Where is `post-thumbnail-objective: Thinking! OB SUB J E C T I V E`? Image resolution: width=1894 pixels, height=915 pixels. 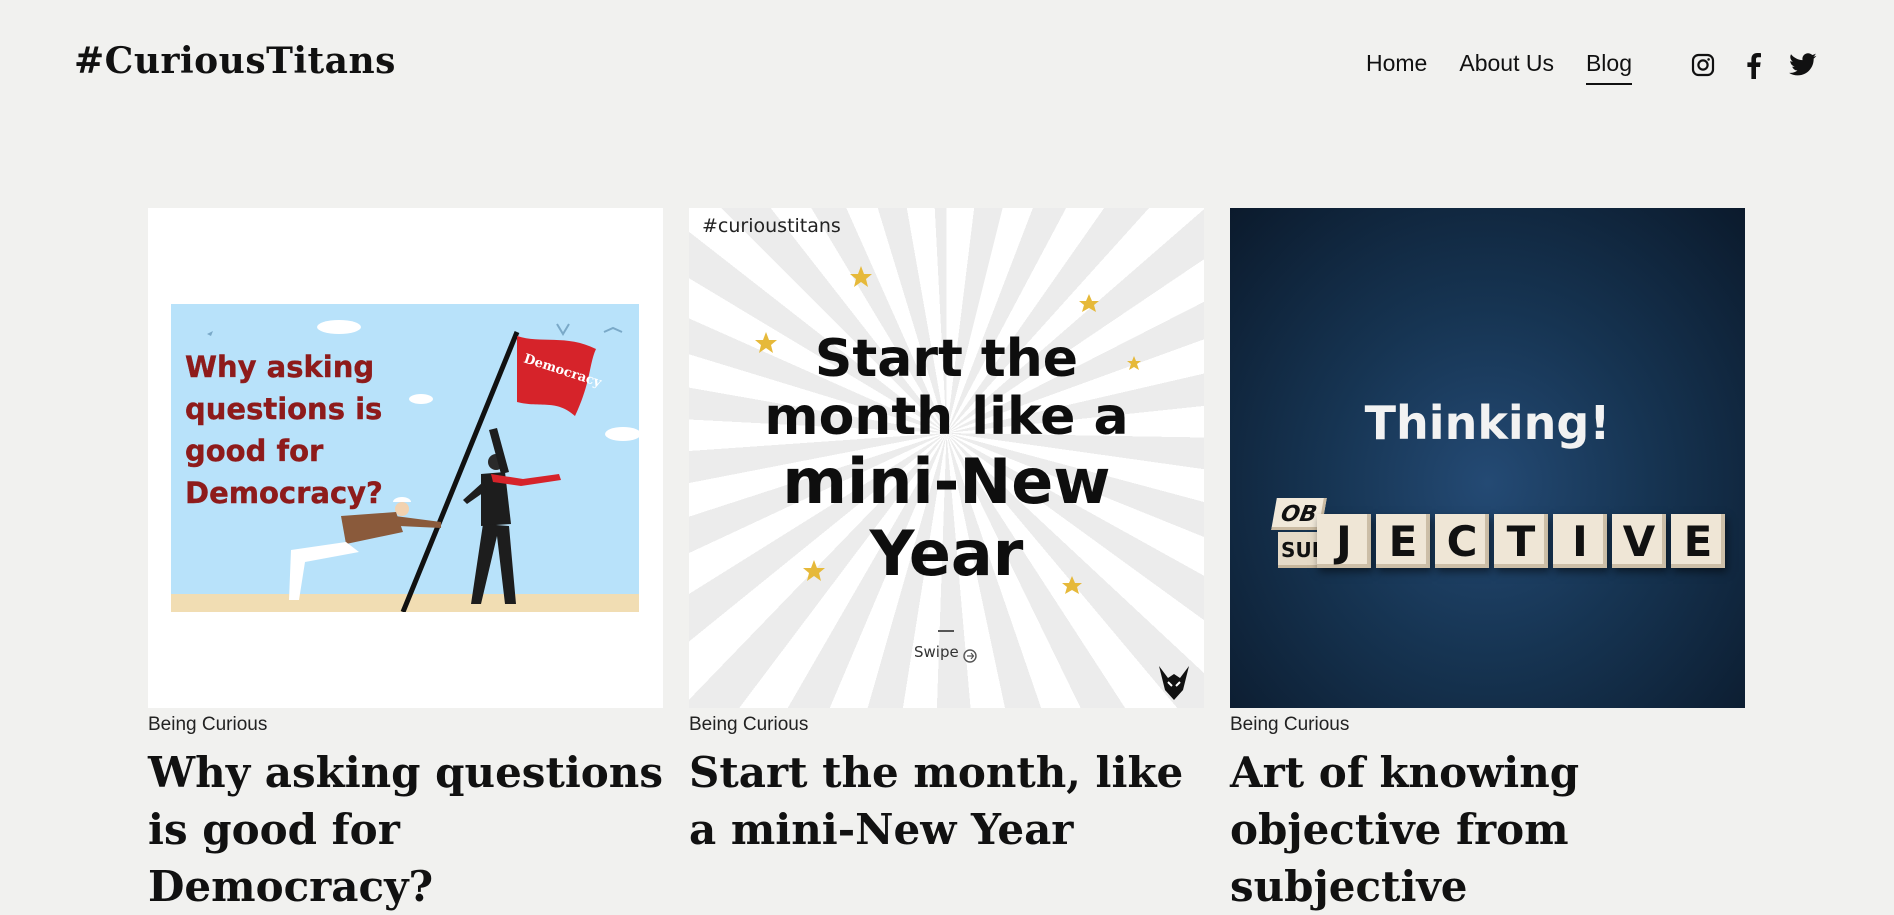 post-thumbnail-objective: Thinking! OB SUB J E C T I V E is located at coordinates (1487, 458).